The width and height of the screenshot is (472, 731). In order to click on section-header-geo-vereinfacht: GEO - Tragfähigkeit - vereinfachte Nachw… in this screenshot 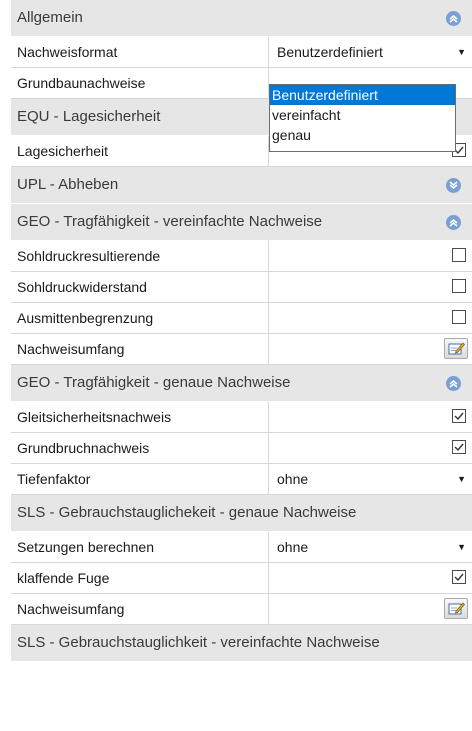, I will do `click(241, 222)`.